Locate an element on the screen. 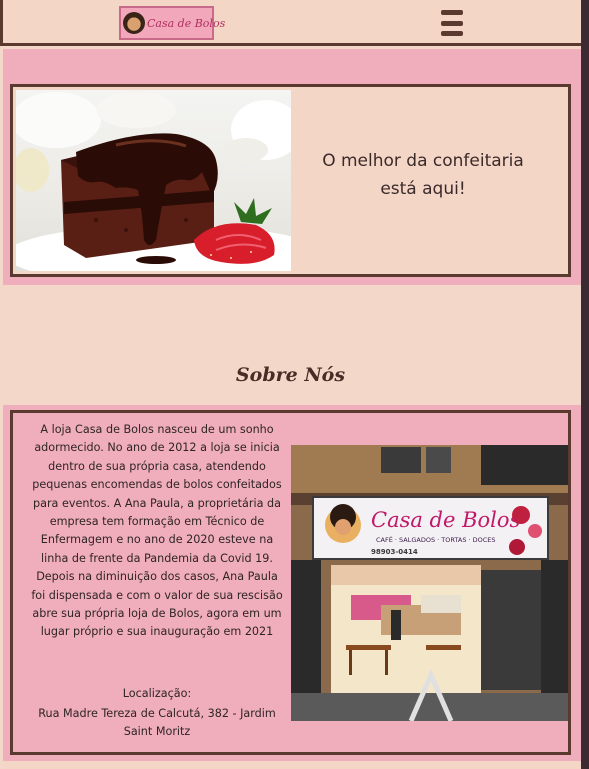 This screenshot has width=589, height=769. site-header: Casa de Bolos is located at coordinates (290, 23).